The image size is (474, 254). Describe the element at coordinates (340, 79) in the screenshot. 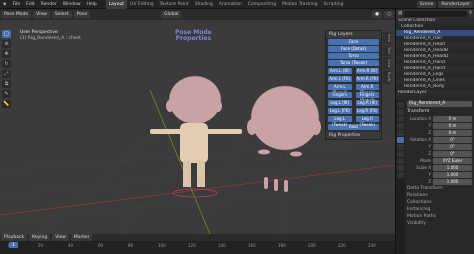

I see `arm-l-fk-button: Arm.L (FK)` at that location.